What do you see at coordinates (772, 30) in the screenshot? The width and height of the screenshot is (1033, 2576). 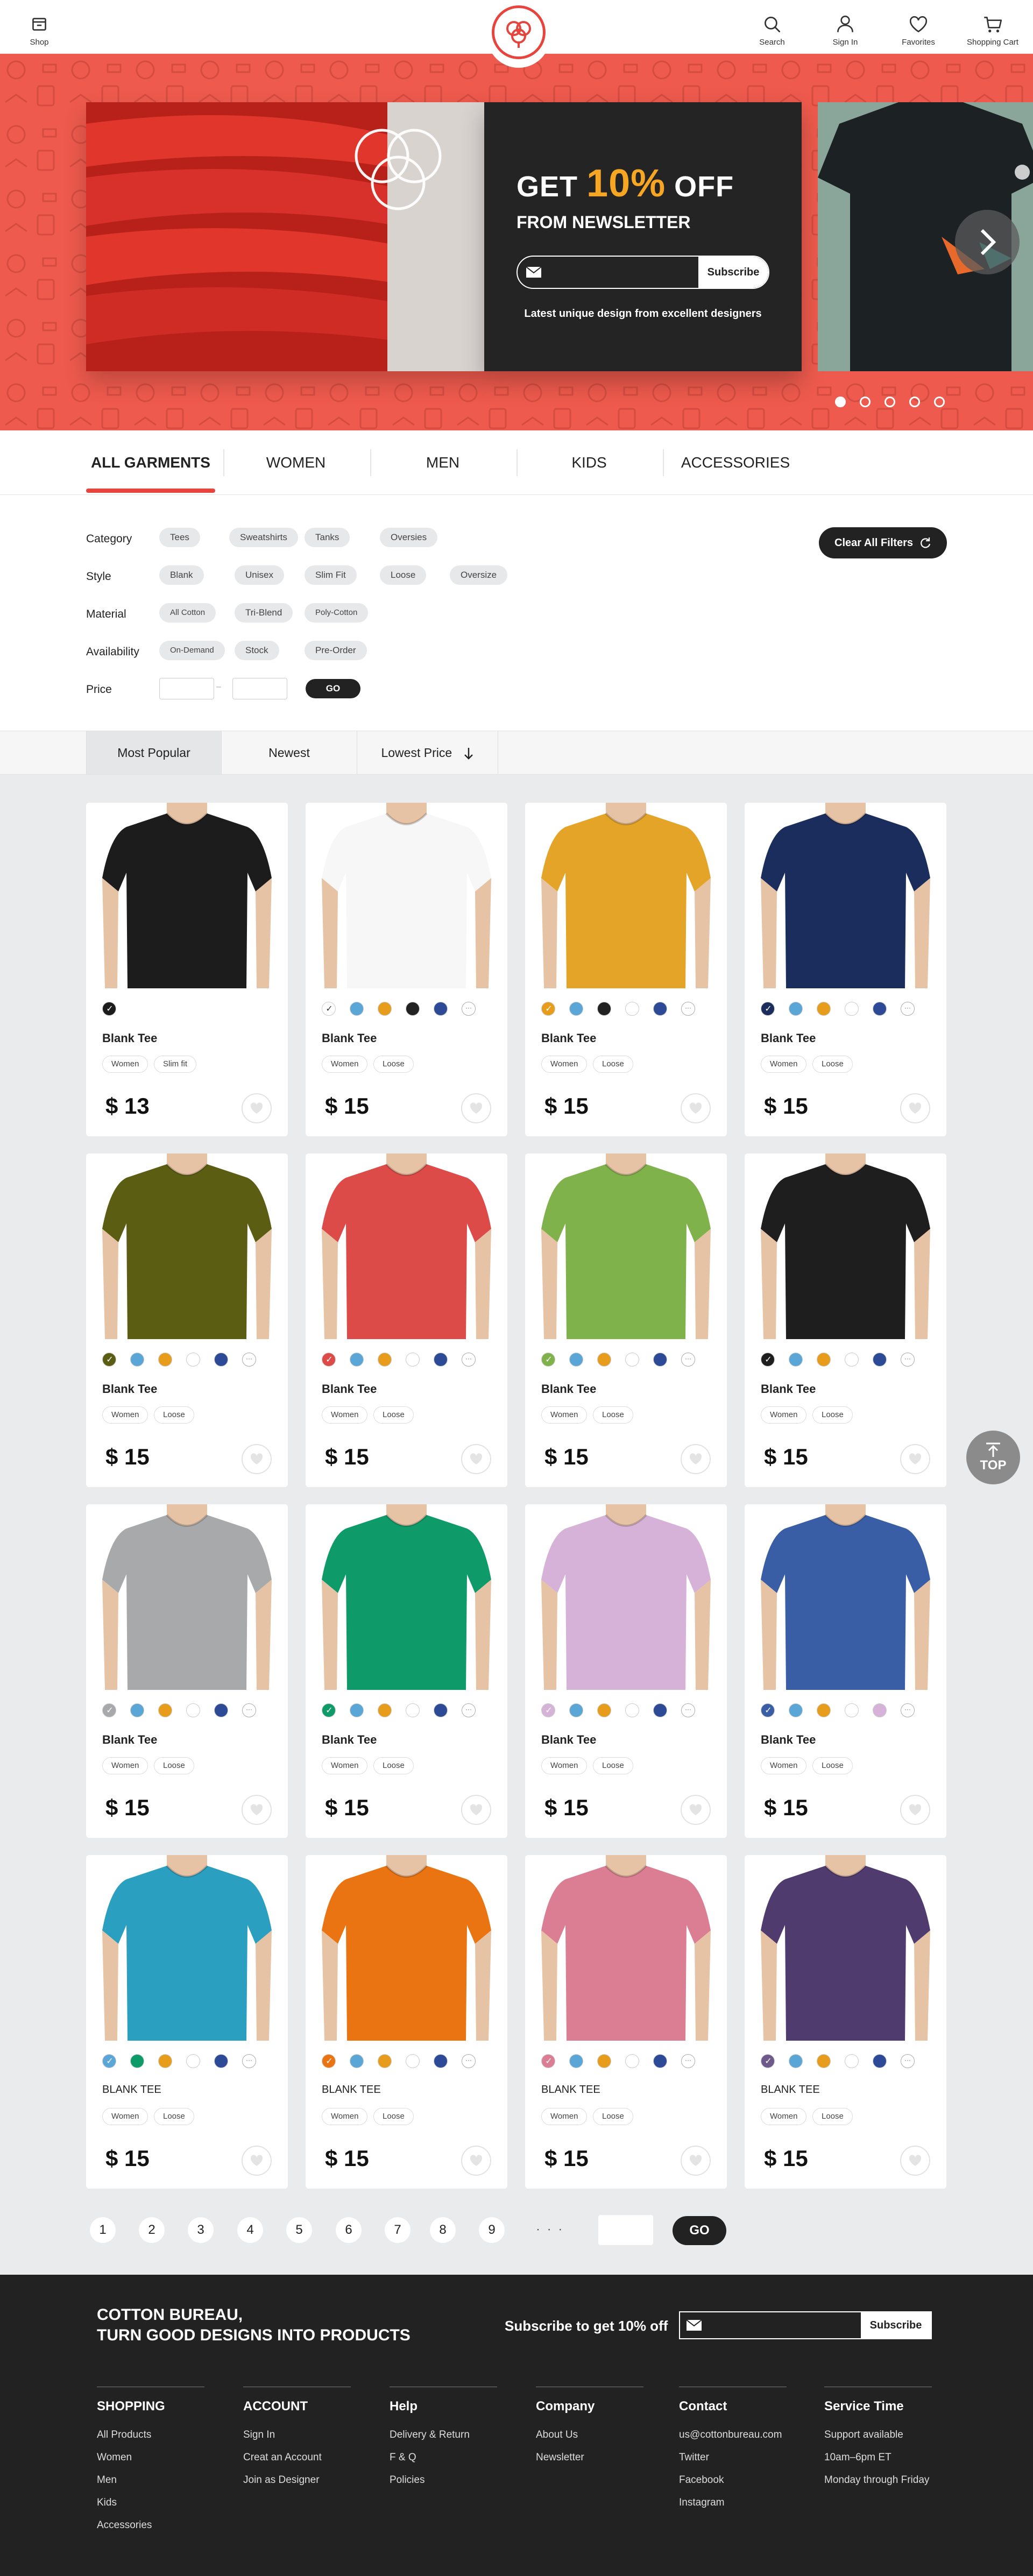 I see `search-nav-item: Search` at bounding box center [772, 30].